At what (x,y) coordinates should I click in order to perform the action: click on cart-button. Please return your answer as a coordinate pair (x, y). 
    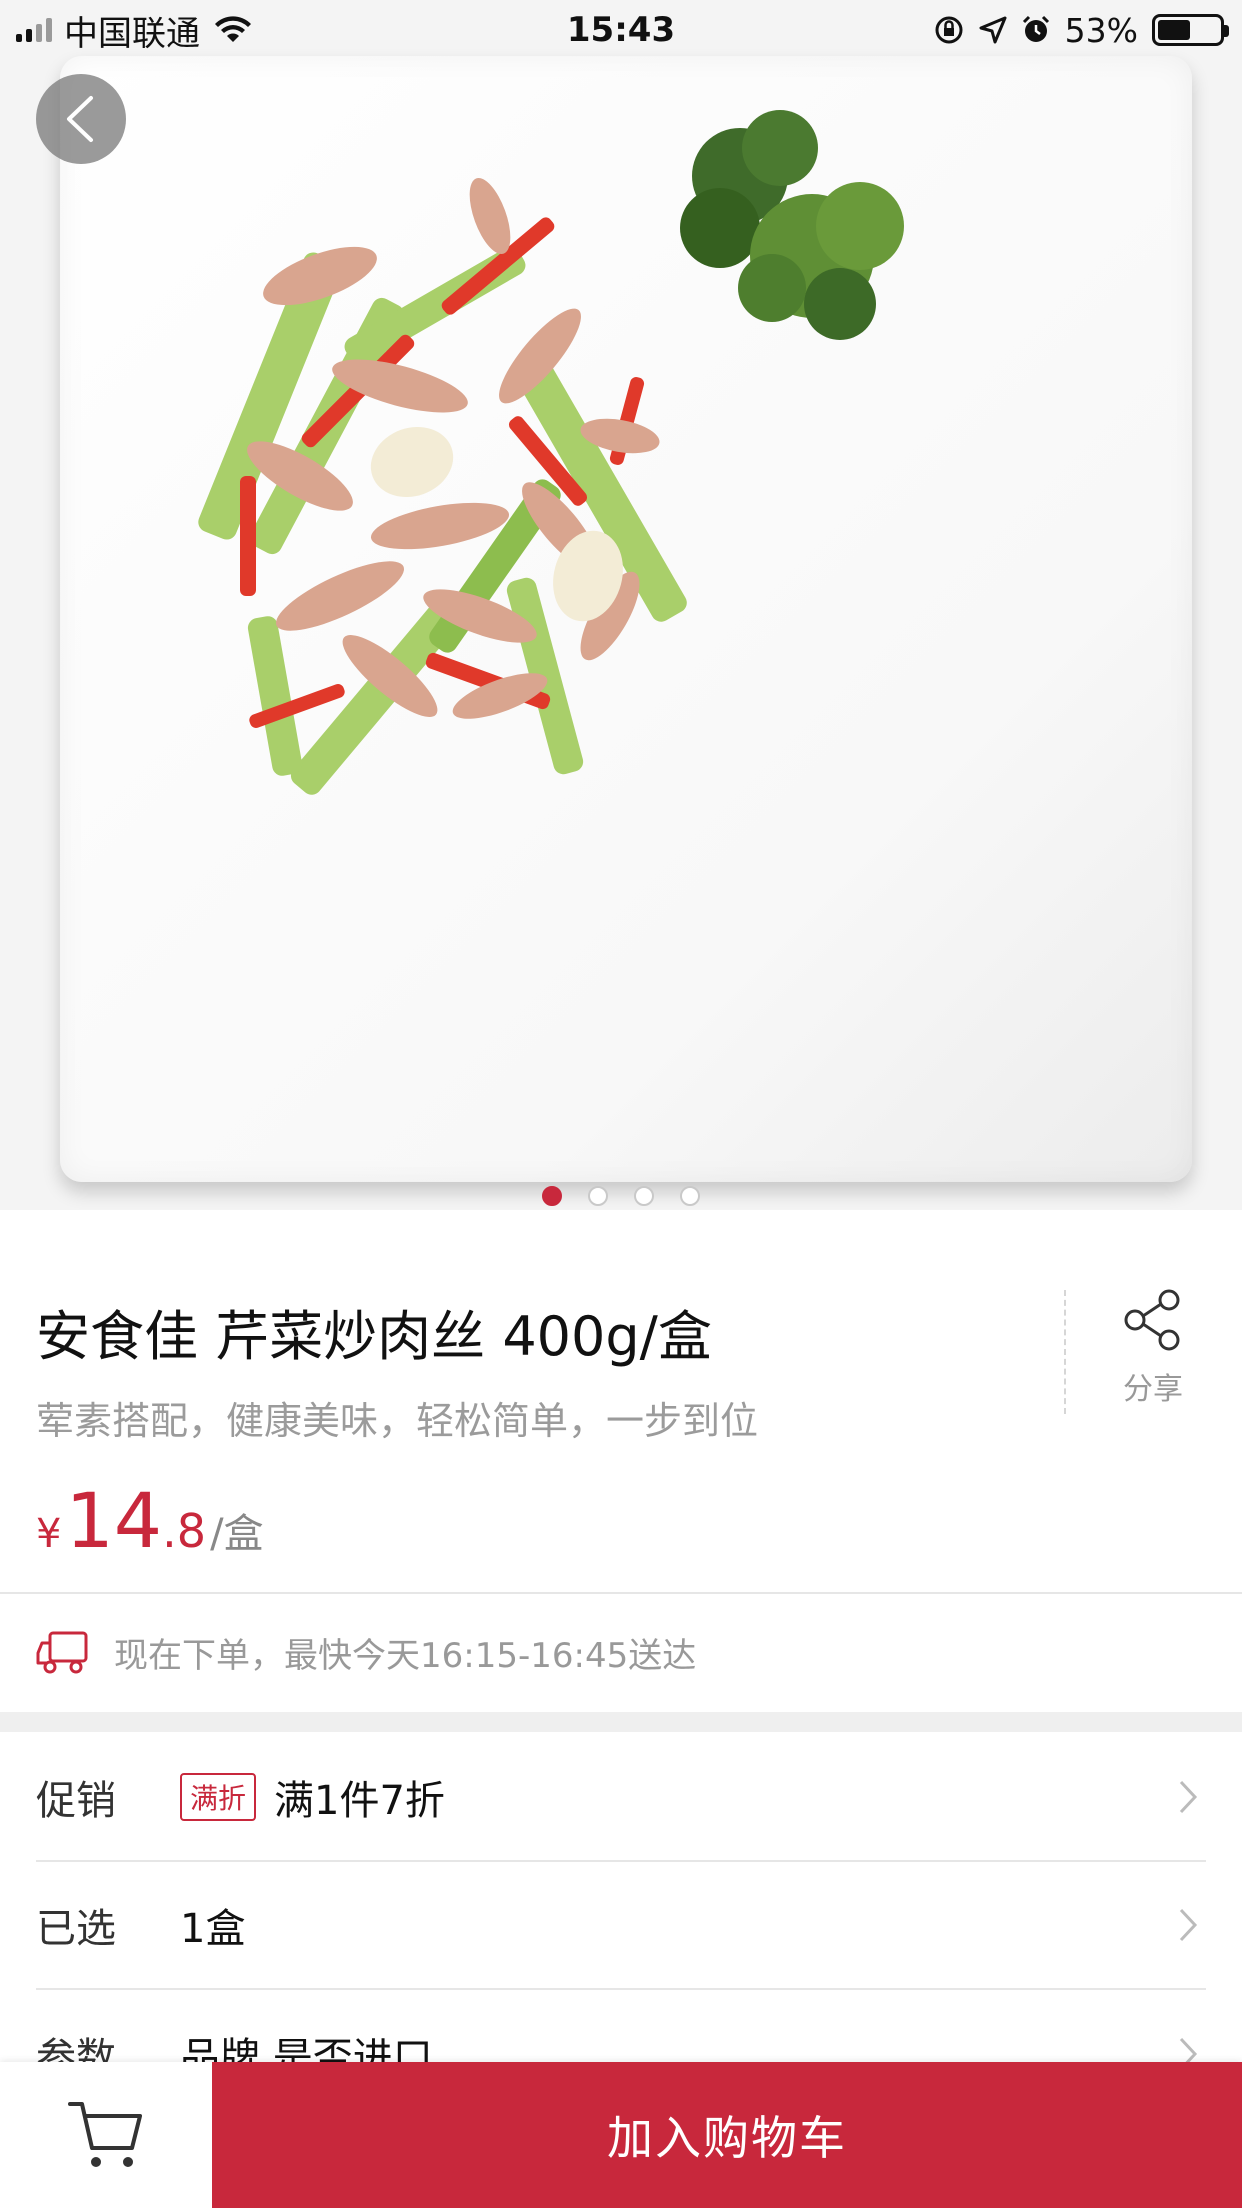
    Looking at the image, I should click on (106, 2135).